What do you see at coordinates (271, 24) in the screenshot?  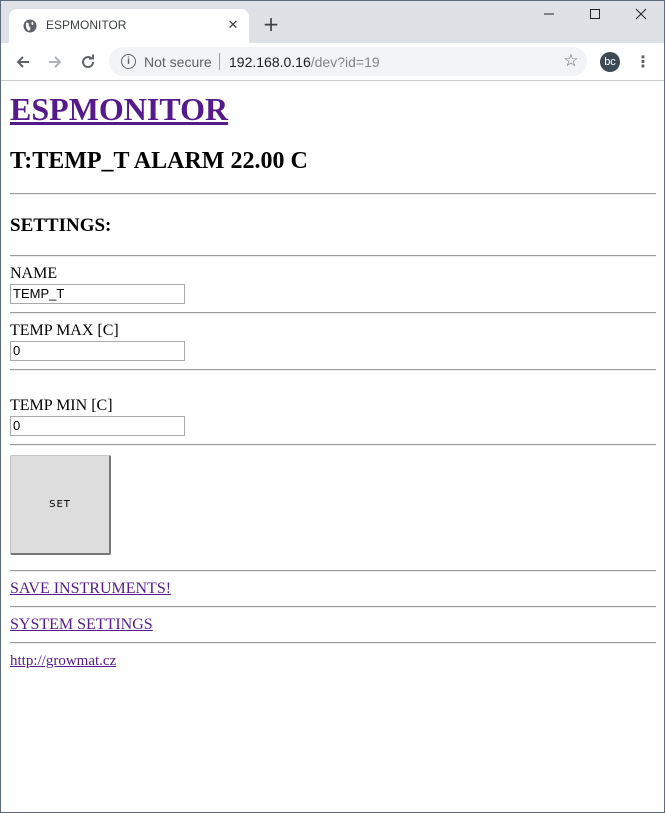 I see `new-tab-icon: +` at bounding box center [271, 24].